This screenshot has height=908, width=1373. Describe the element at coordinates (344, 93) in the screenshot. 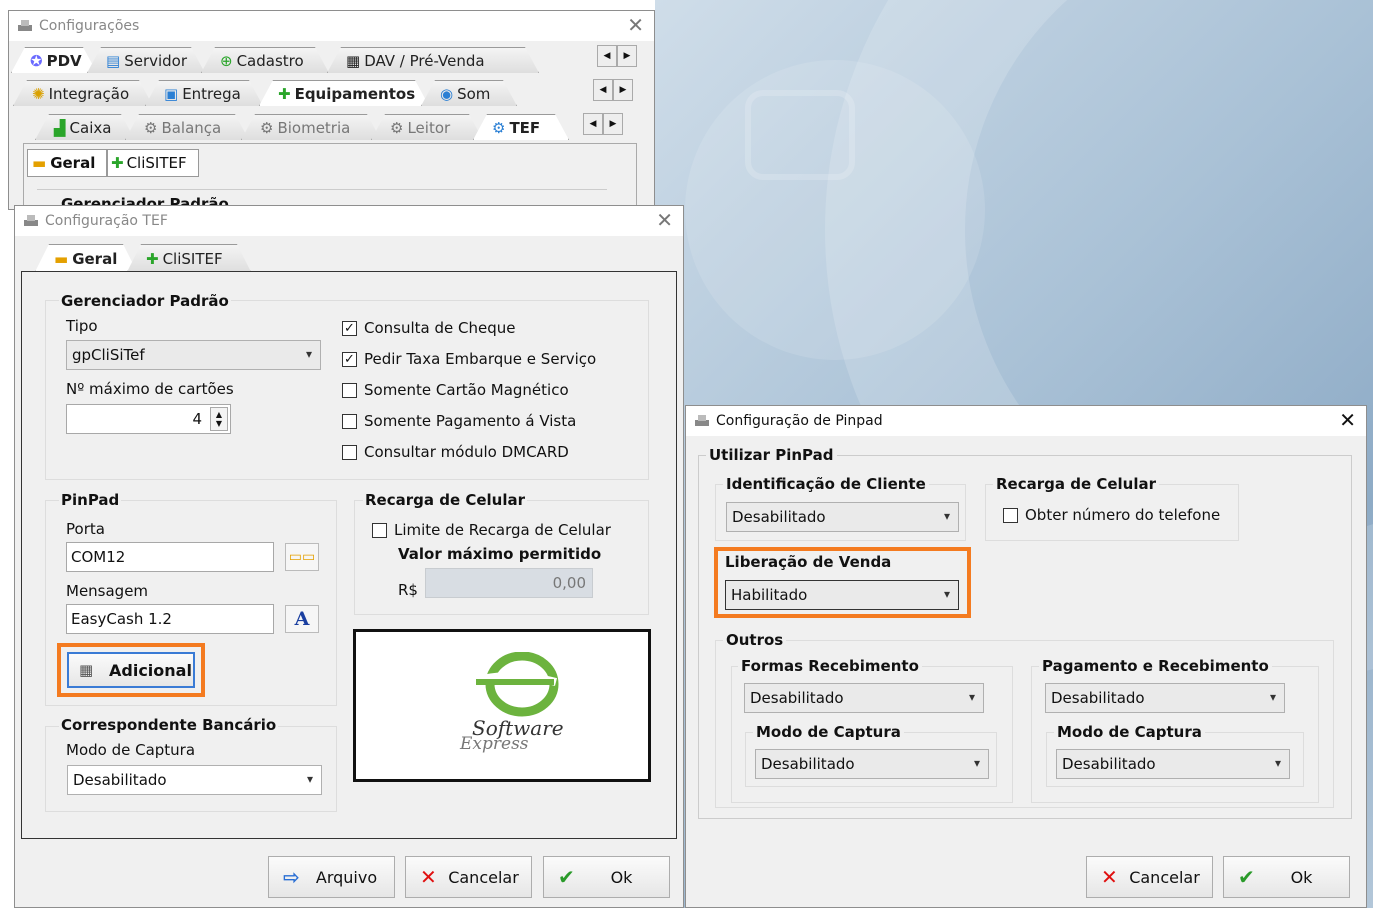

I see `tab-equipamentos: ✚ Equipamentos` at that location.